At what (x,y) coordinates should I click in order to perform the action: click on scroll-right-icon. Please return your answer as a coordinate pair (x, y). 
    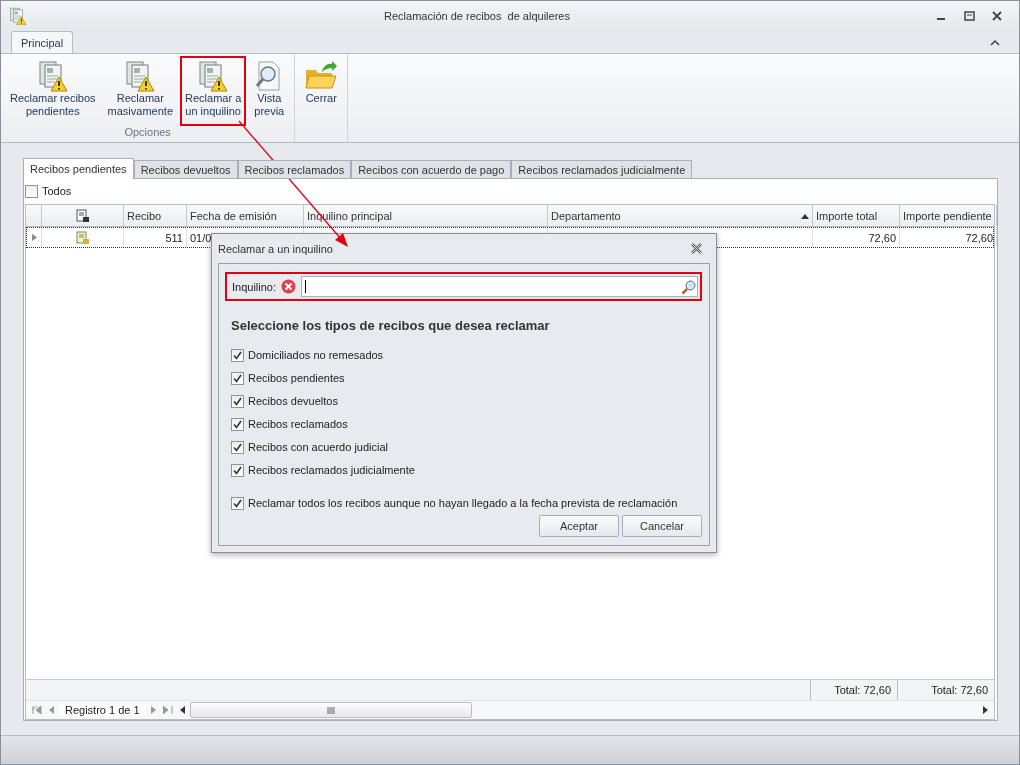
    Looking at the image, I should click on (985, 710).